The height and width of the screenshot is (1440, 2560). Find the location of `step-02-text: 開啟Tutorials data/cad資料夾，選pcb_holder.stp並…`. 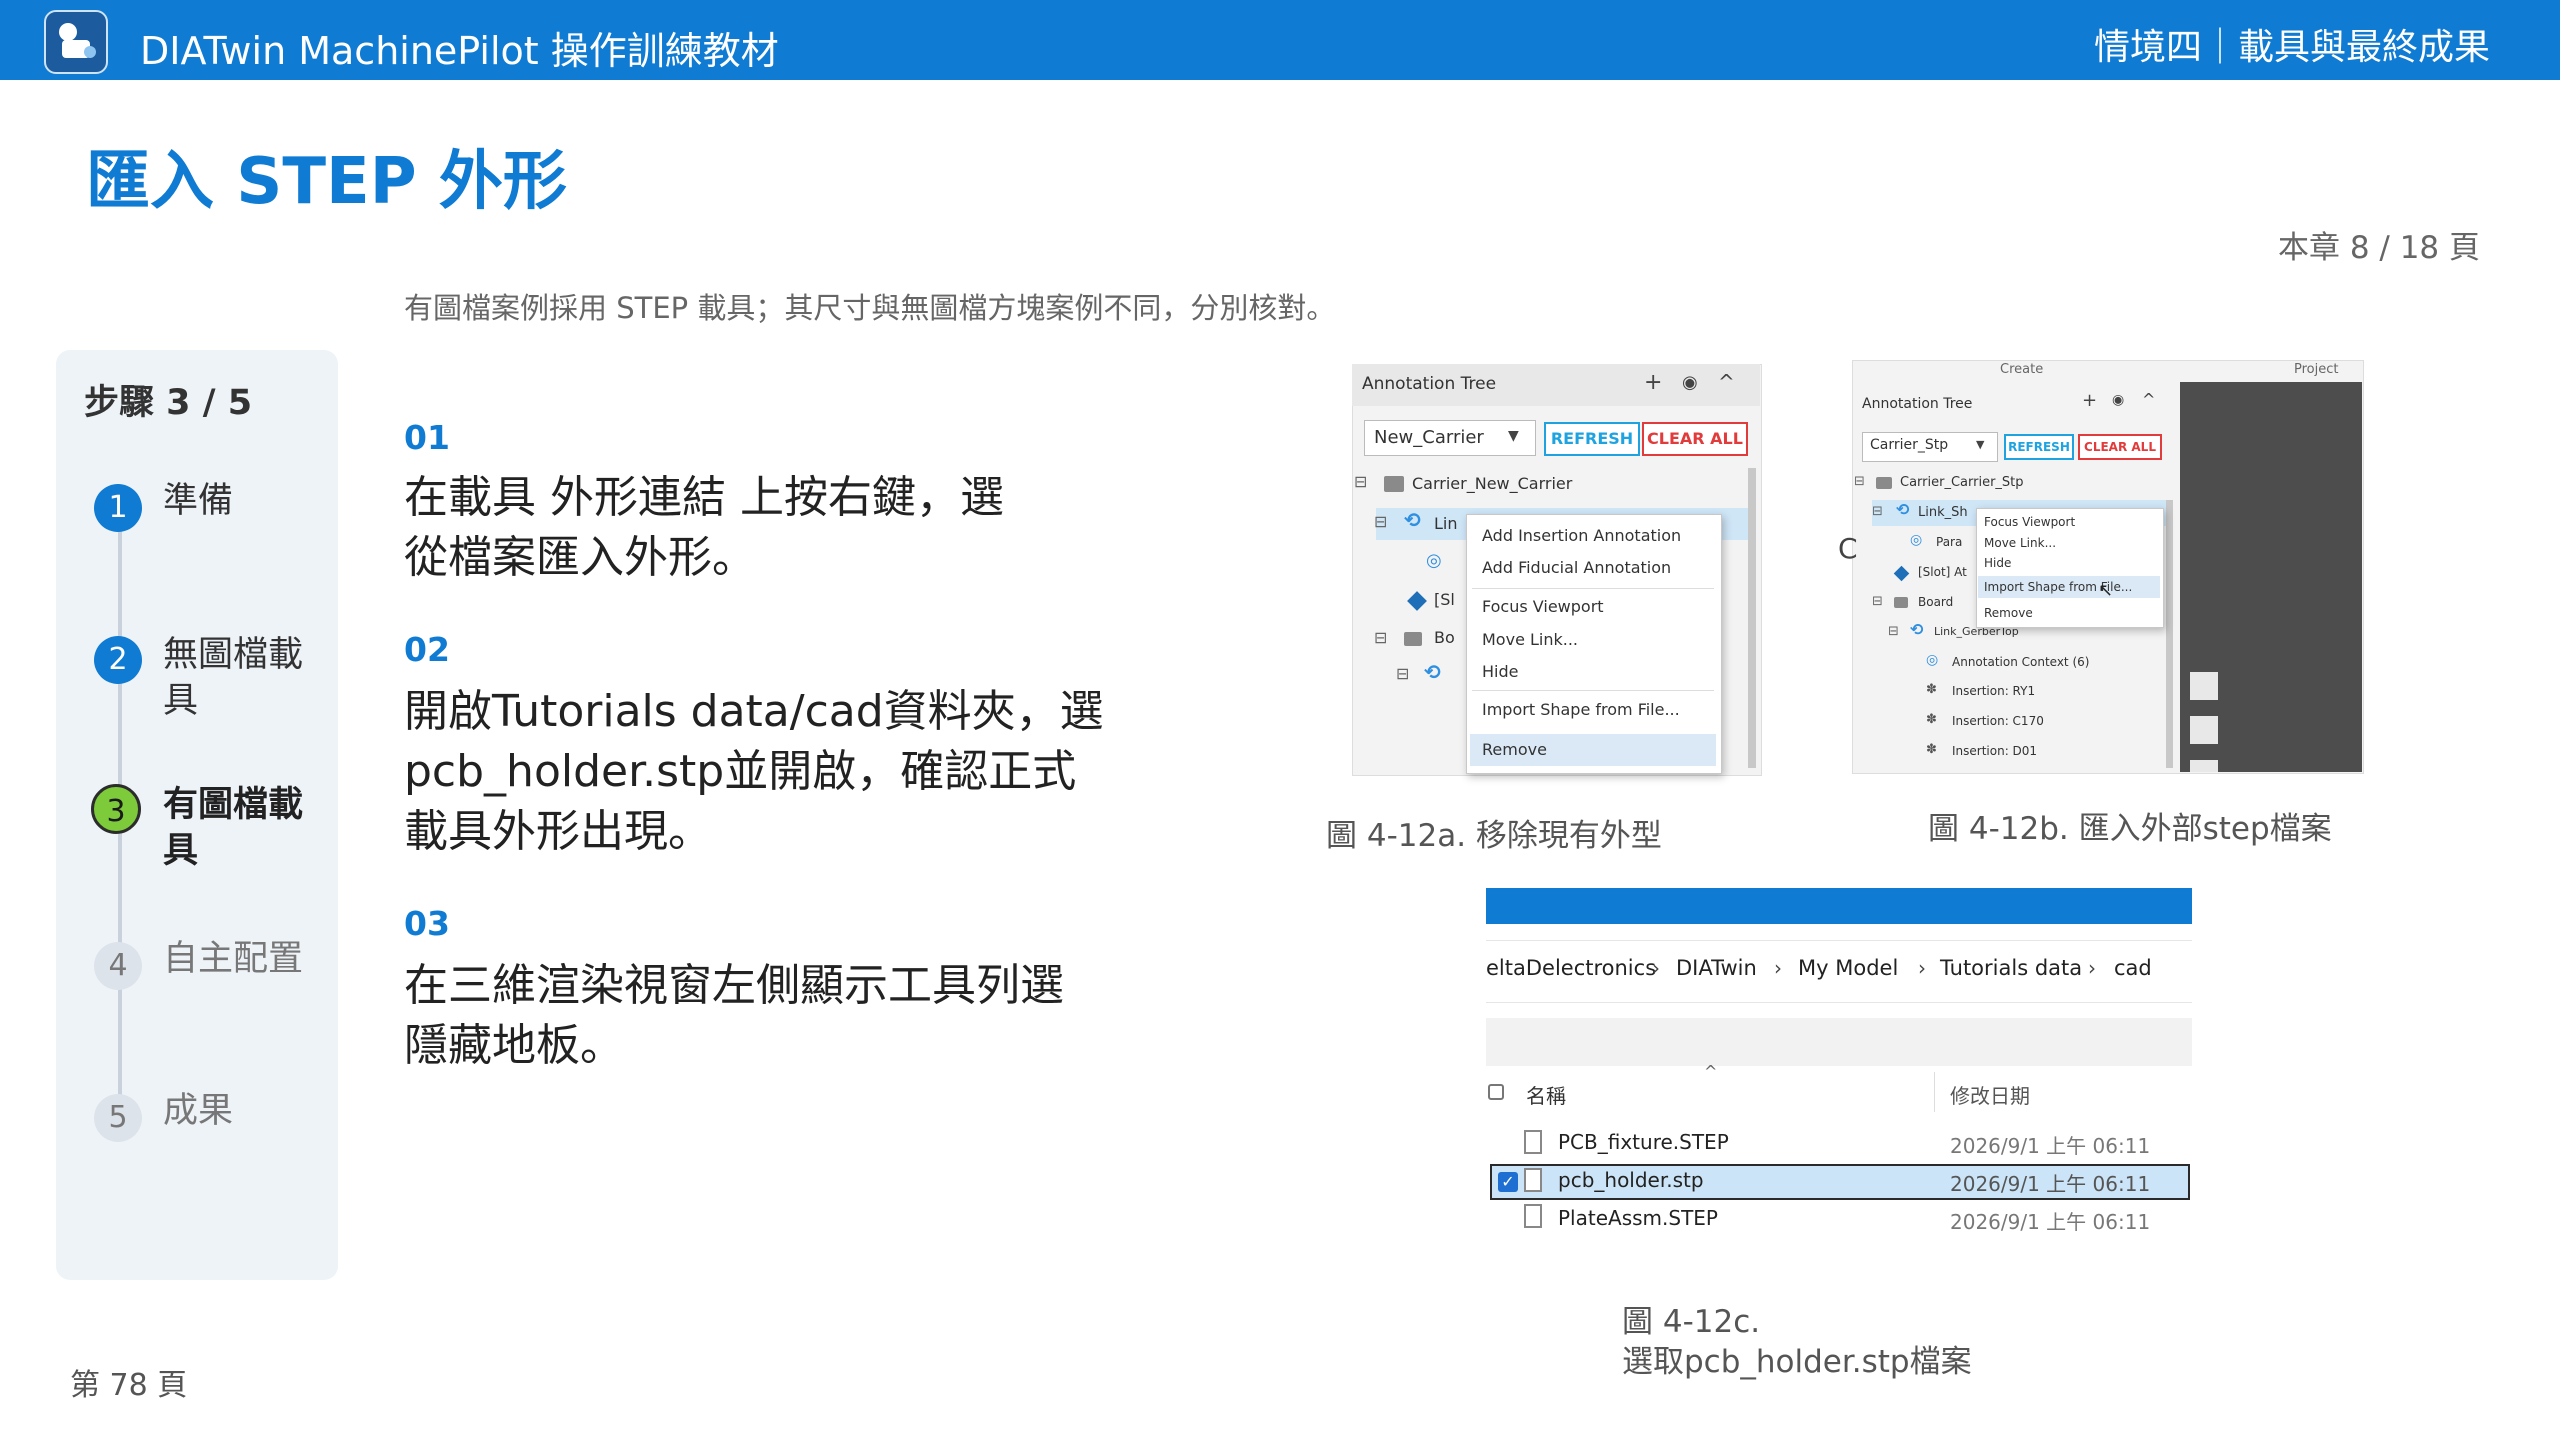

step-02-text: 開啟Tutorials data/cad資料夾，選pcb_holder.stp並… is located at coordinates (754, 771).